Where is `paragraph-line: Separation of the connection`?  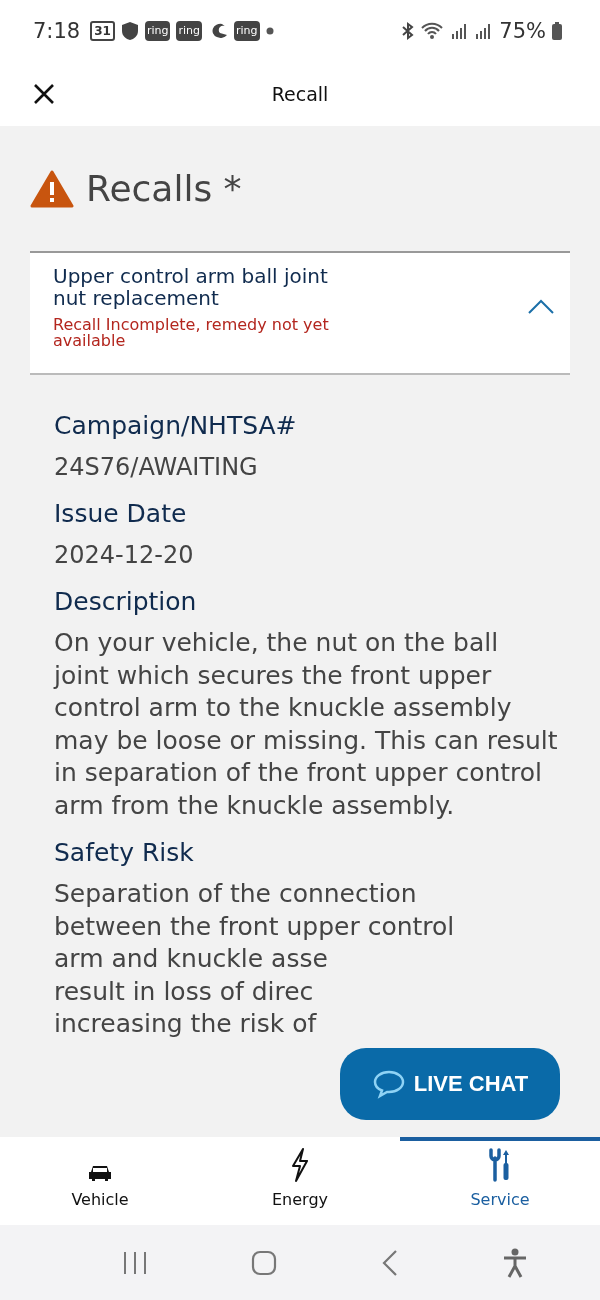
paragraph-line: Separation of the connection is located at coordinates (236, 894).